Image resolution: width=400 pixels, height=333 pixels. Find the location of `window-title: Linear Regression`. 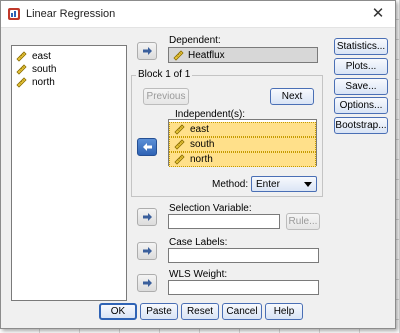

window-title: Linear Regression is located at coordinates (71, 14).